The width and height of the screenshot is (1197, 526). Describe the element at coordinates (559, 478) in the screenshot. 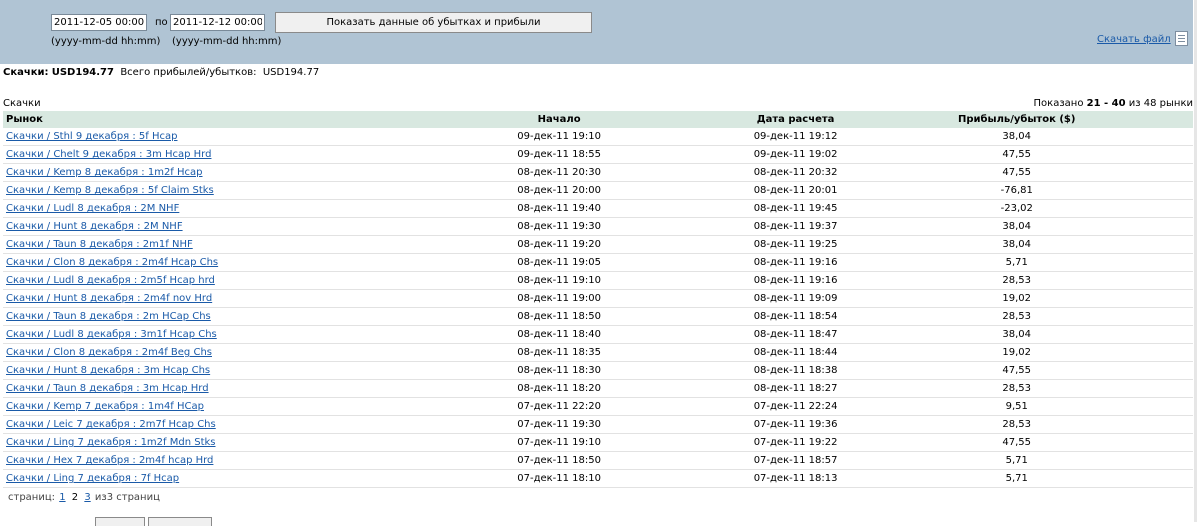

I see `start-cell: 07-дек-11 18:10` at that location.